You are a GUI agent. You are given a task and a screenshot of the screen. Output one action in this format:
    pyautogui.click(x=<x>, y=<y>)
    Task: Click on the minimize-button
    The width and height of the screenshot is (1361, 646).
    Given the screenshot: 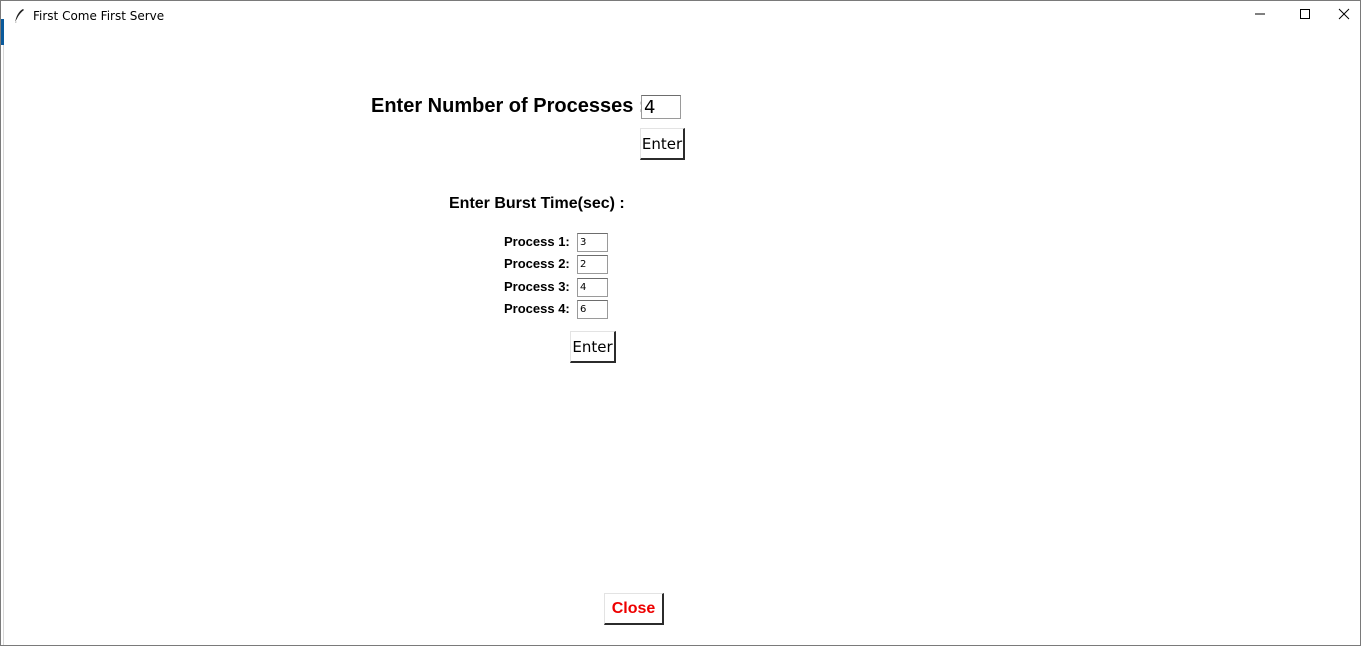 What is the action you would take?
    pyautogui.click(x=1260, y=16)
    